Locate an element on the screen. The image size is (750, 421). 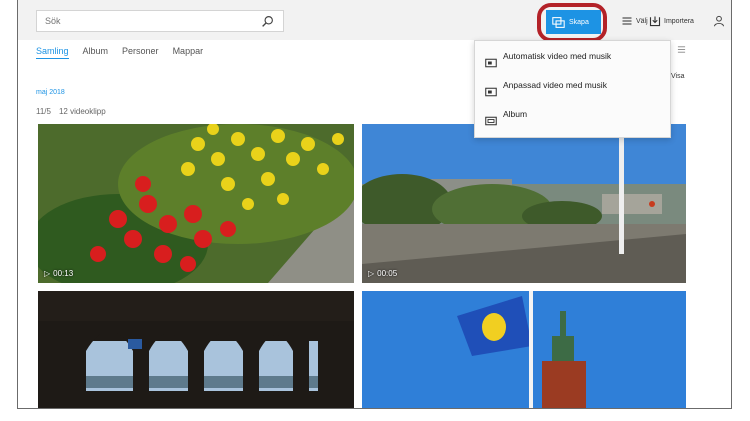
tab-mappar: Mappar is located at coordinates (188, 52).